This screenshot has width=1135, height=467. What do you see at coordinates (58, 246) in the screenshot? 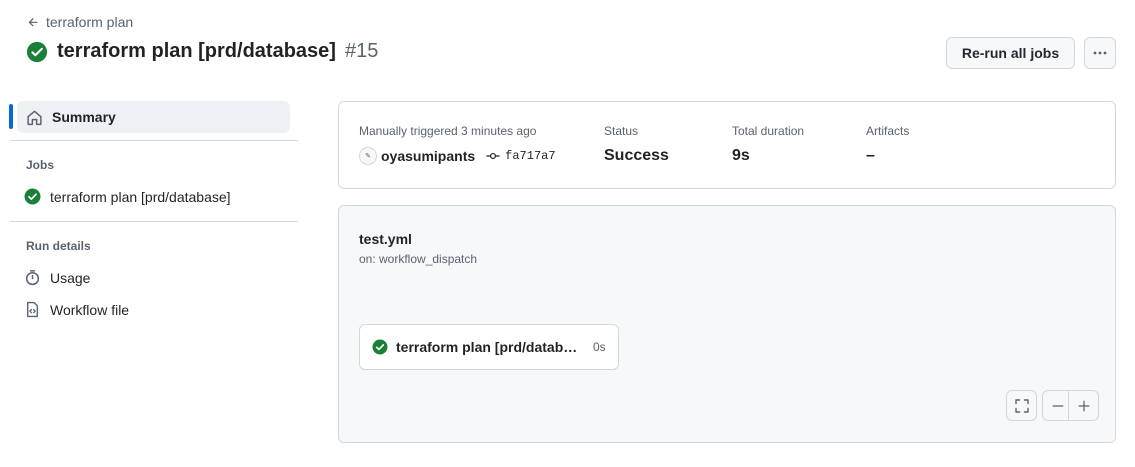
I see `run-details-heading: Run details` at bounding box center [58, 246].